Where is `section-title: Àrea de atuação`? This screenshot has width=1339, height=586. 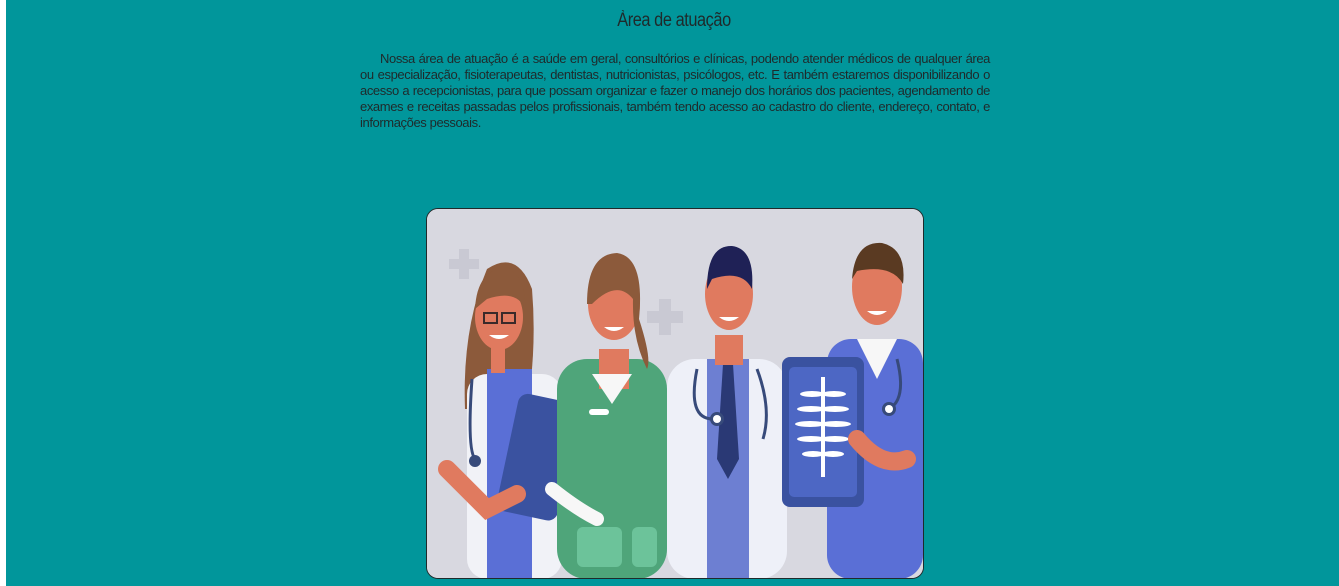 section-title: Àrea de atuação is located at coordinates (674, 20).